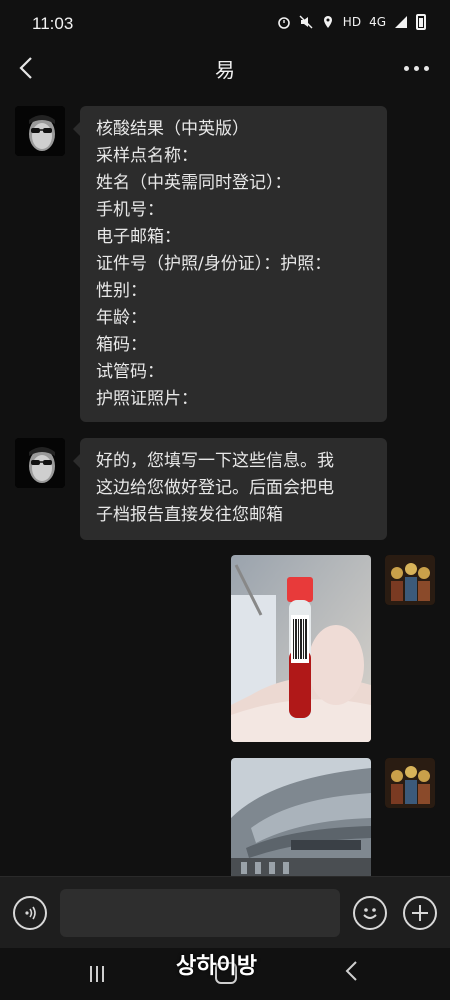  Describe the element at coordinates (225, 25) in the screenshot. I see `status-bar: 11:03 HD 4G` at that location.